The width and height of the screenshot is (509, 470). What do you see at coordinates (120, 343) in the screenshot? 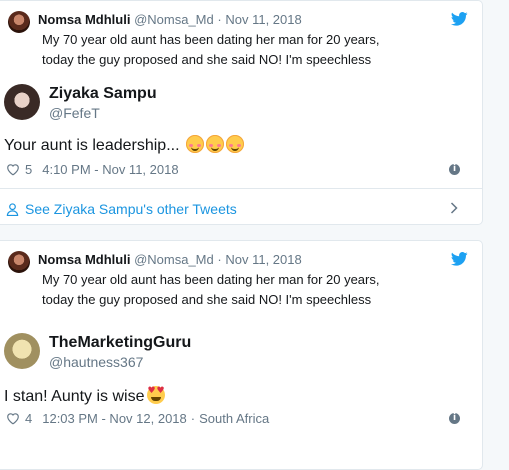
I see `author-name: TheMarketingGuru` at bounding box center [120, 343].